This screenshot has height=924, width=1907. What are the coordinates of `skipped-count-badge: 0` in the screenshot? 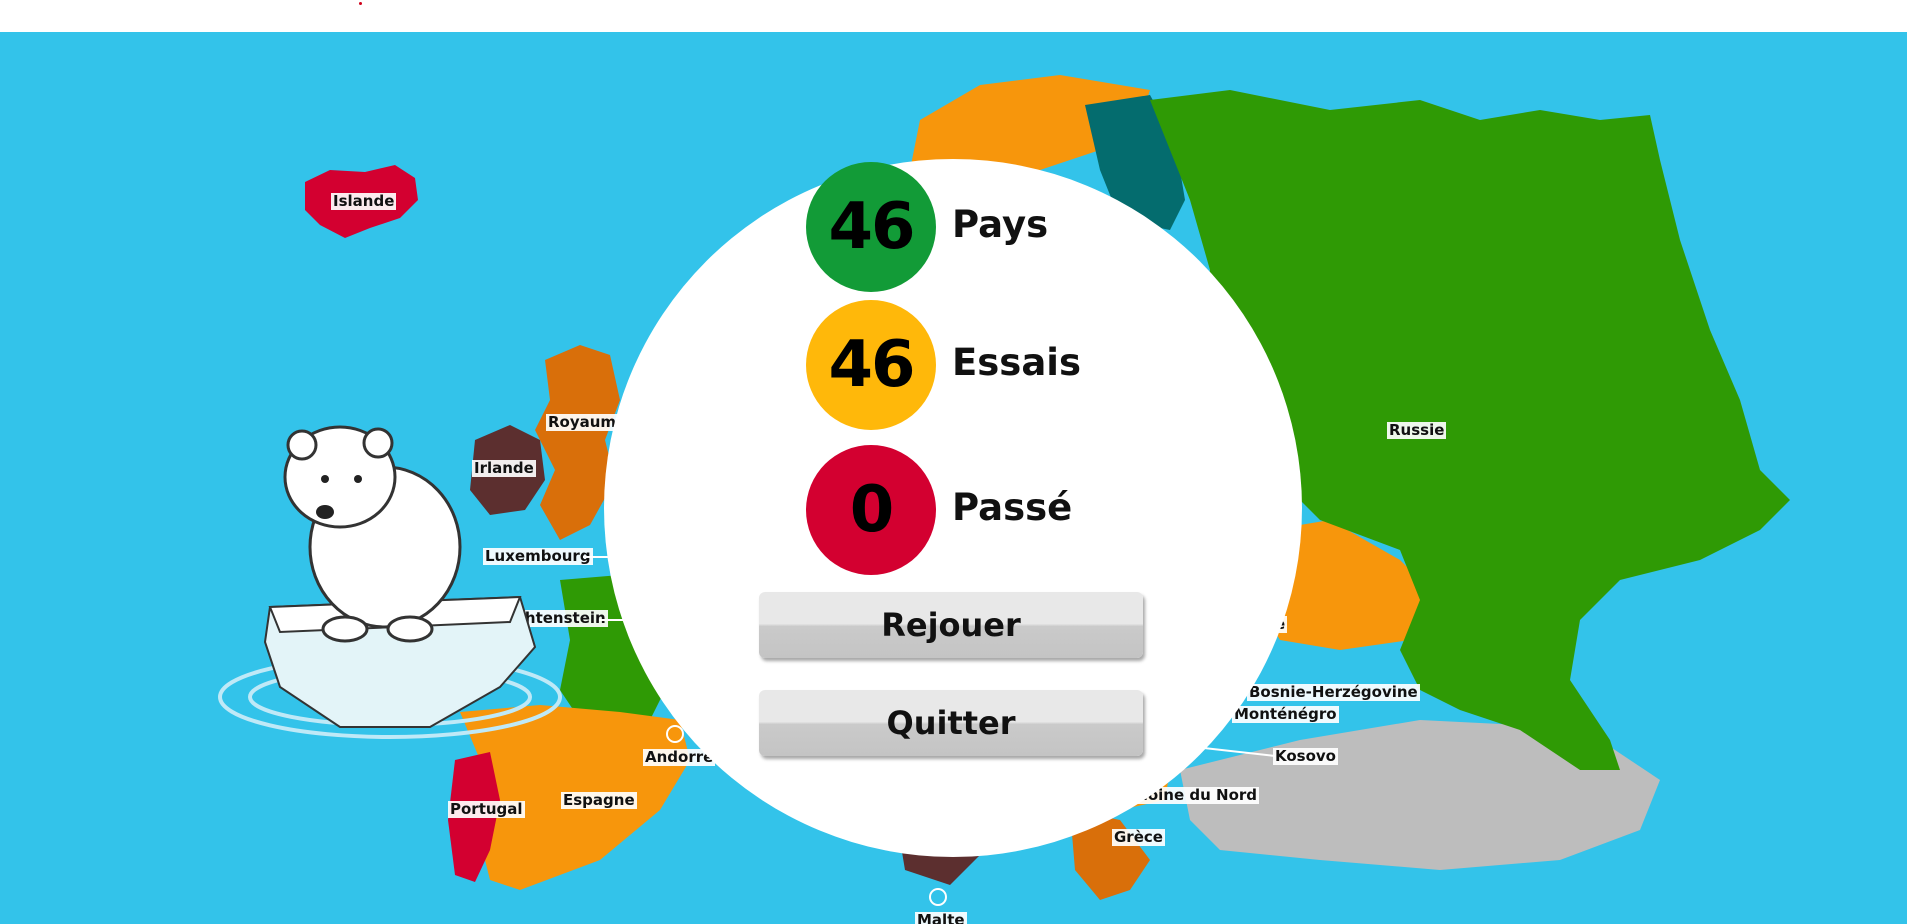 It's located at (871, 510).